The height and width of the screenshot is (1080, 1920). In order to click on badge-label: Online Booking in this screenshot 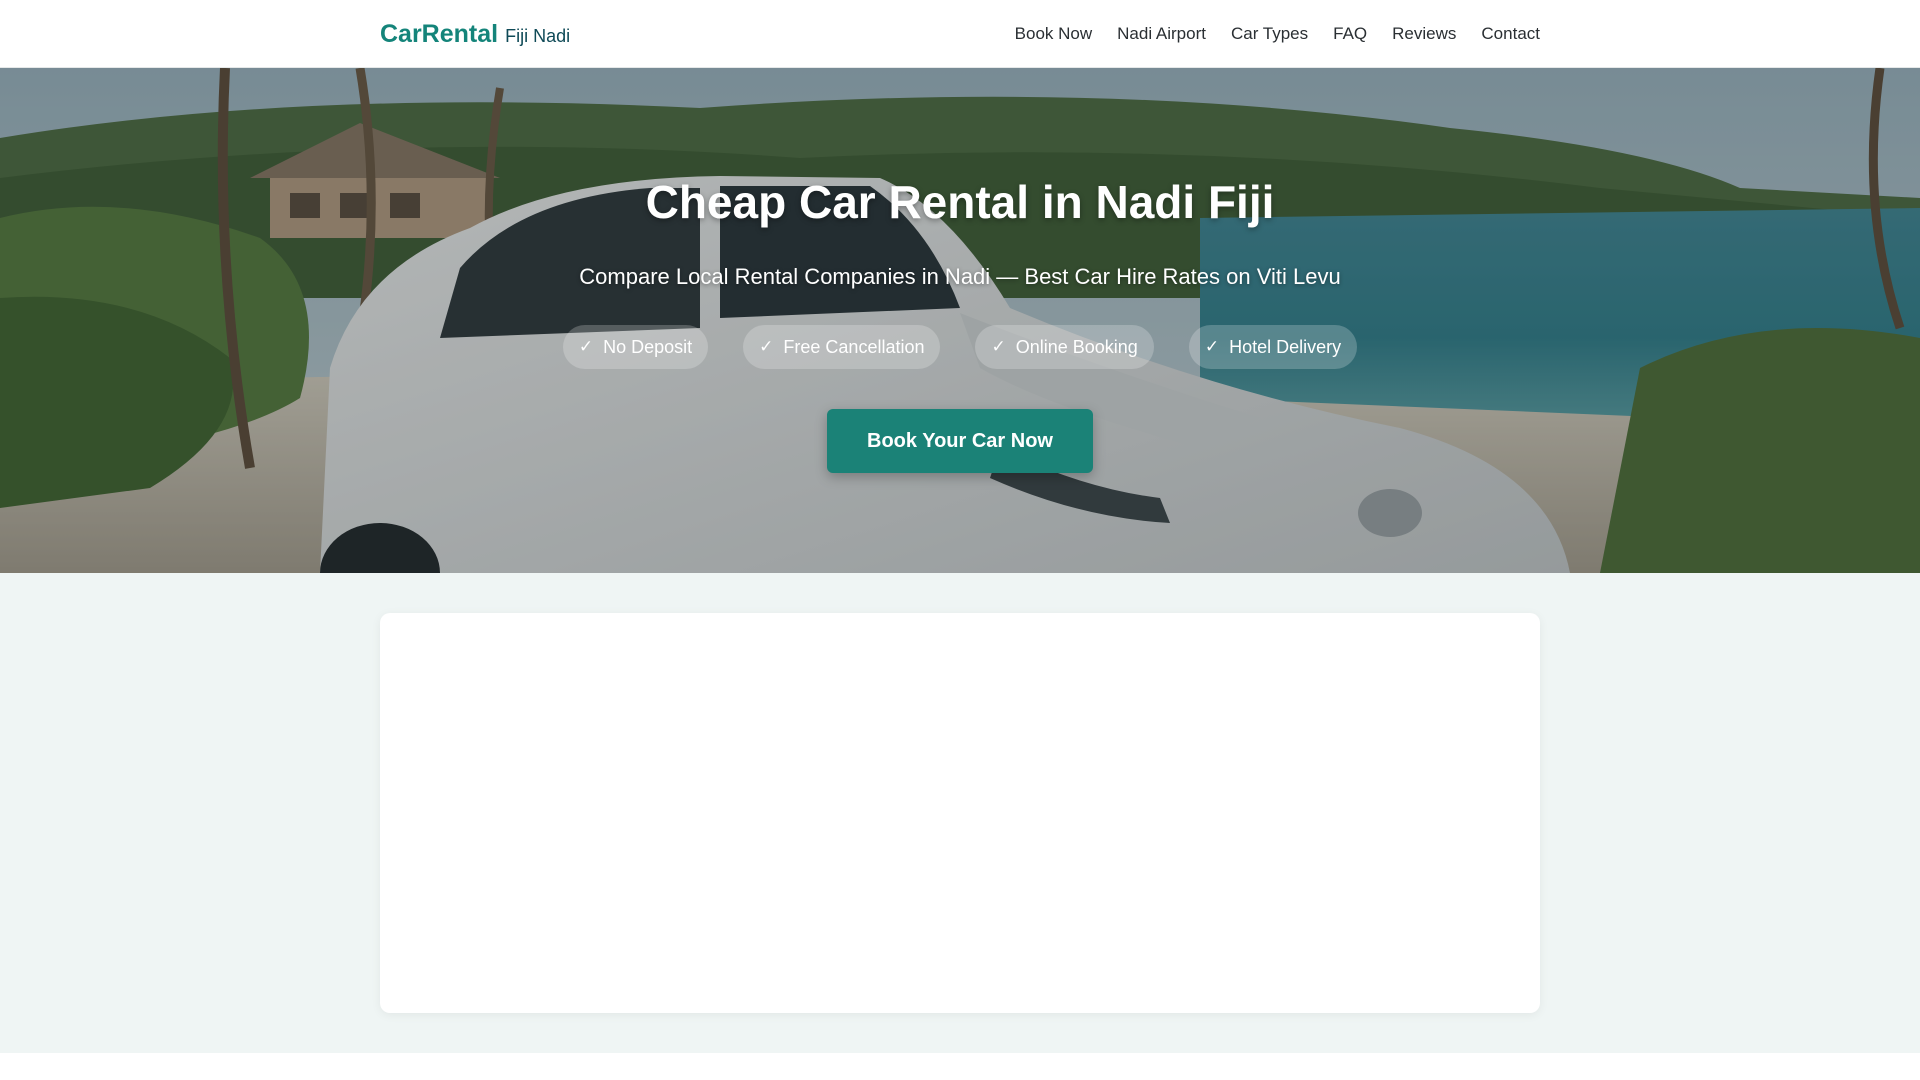, I will do `click(1076, 346)`.